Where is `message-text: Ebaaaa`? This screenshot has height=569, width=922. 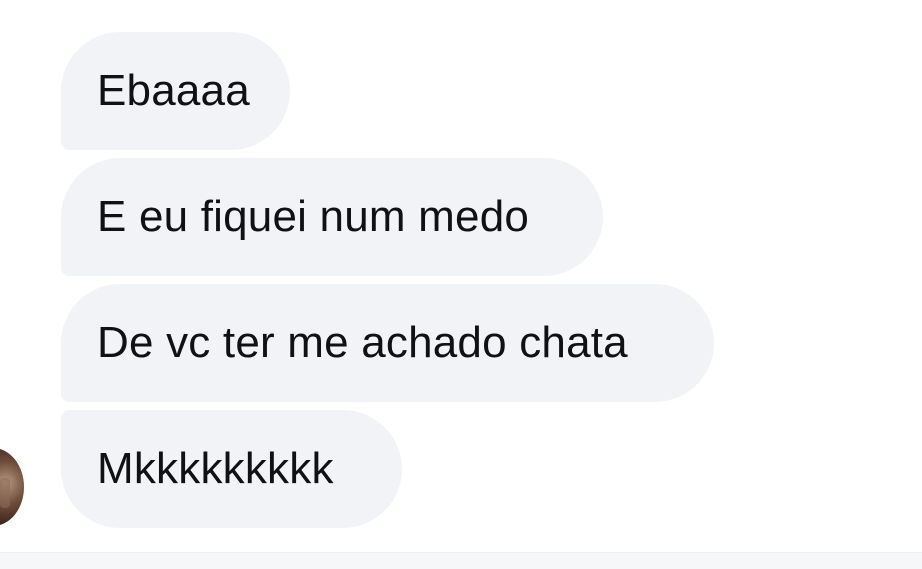
message-text: Ebaaaa is located at coordinates (173, 90).